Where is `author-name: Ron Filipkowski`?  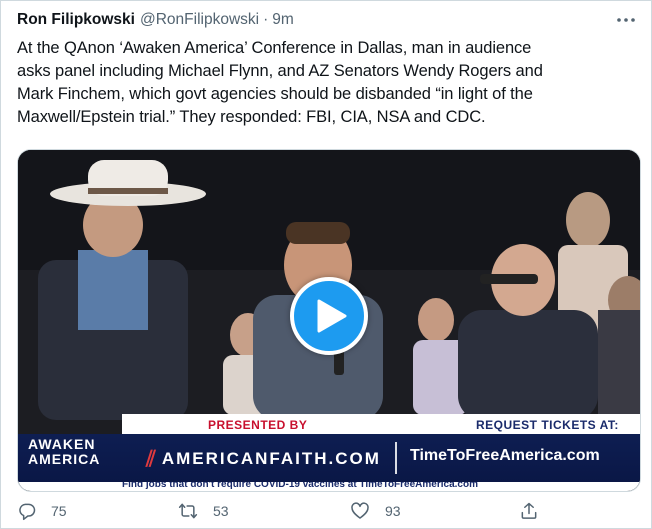 author-name: Ron Filipkowski is located at coordinates (76, 20).